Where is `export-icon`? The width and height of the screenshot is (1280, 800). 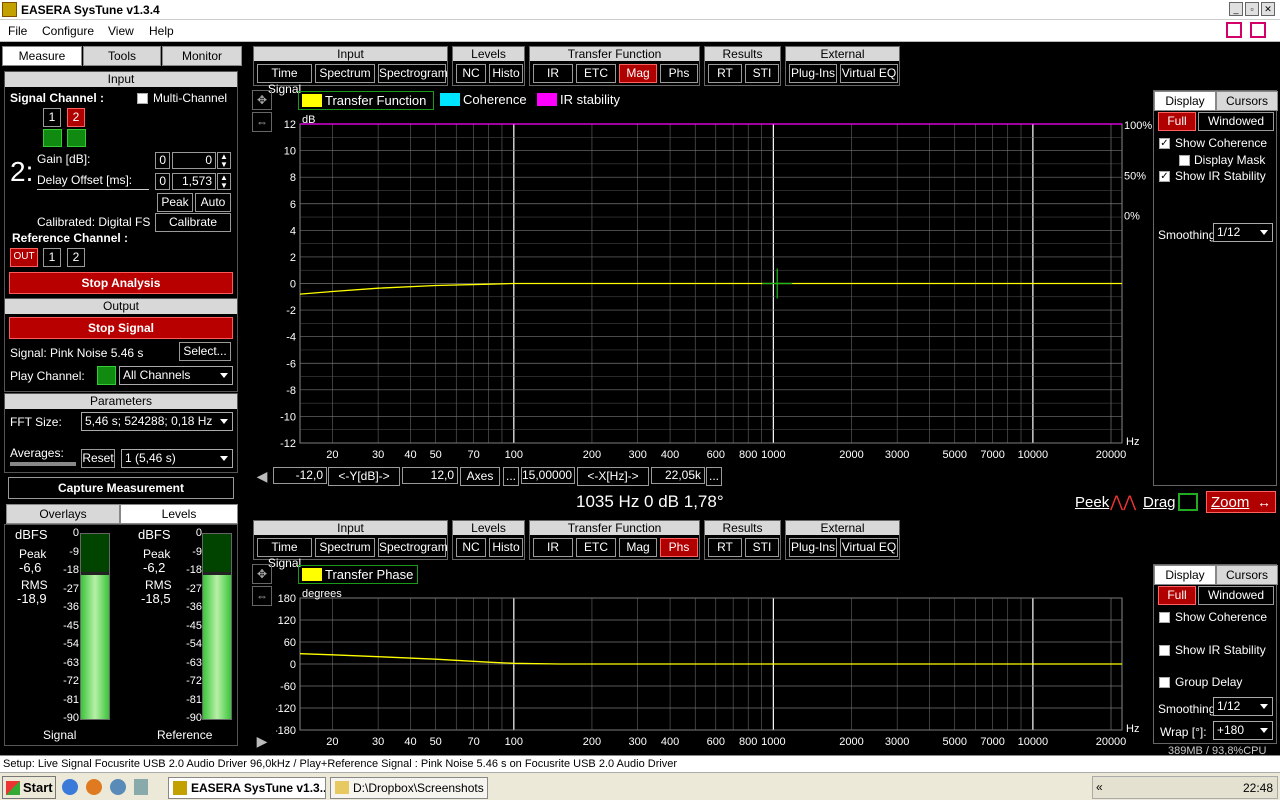 export-icon is located at coordinates (1234, 30).